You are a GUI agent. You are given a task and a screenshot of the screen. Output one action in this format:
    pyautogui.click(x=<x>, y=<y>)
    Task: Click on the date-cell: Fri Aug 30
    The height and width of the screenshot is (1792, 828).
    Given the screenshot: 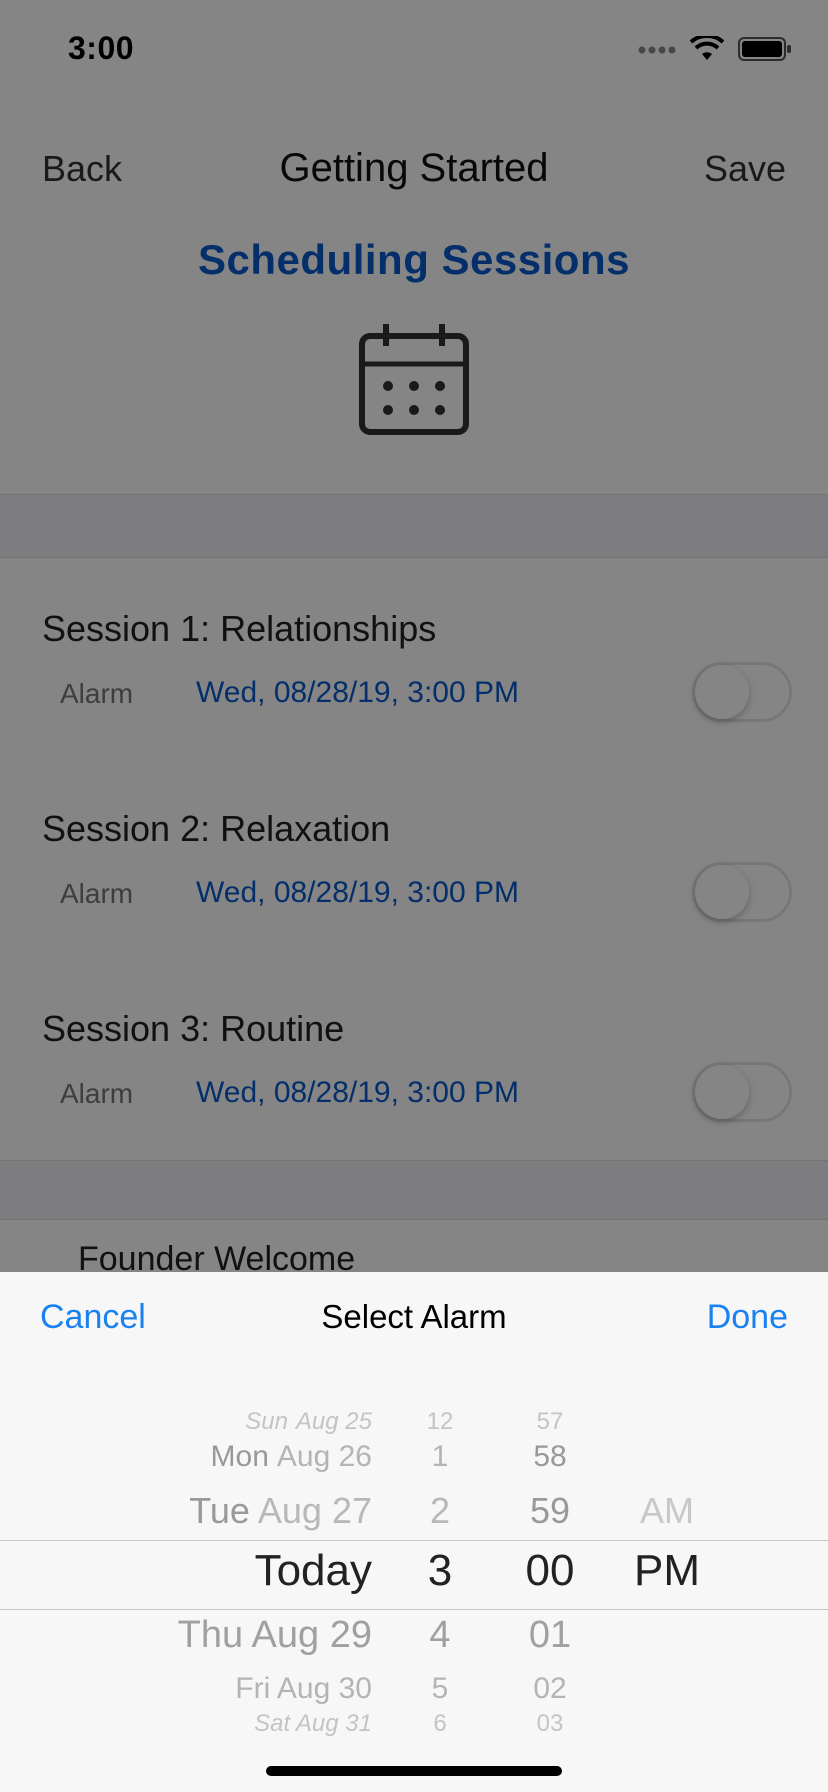 What is the action you would take?
    pyautogui.click(x=303, y=1689)
    